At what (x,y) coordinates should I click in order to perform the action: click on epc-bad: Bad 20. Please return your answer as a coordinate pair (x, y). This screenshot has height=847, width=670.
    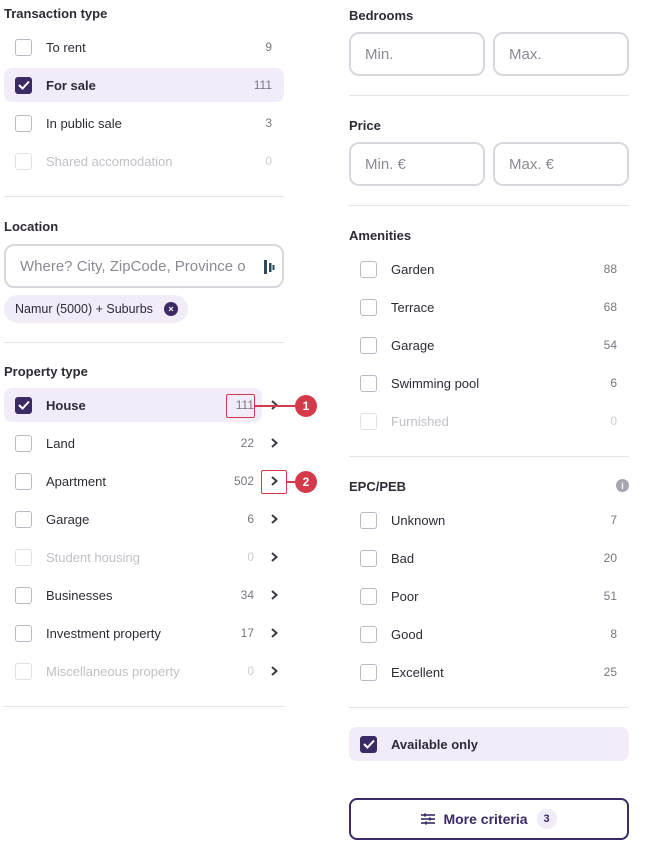
    Looking at the image, I should click on (489, 558).